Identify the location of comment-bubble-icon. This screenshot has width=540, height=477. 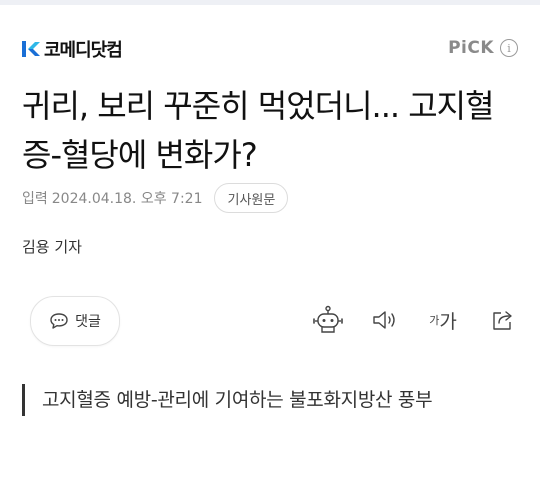
(59, 321).